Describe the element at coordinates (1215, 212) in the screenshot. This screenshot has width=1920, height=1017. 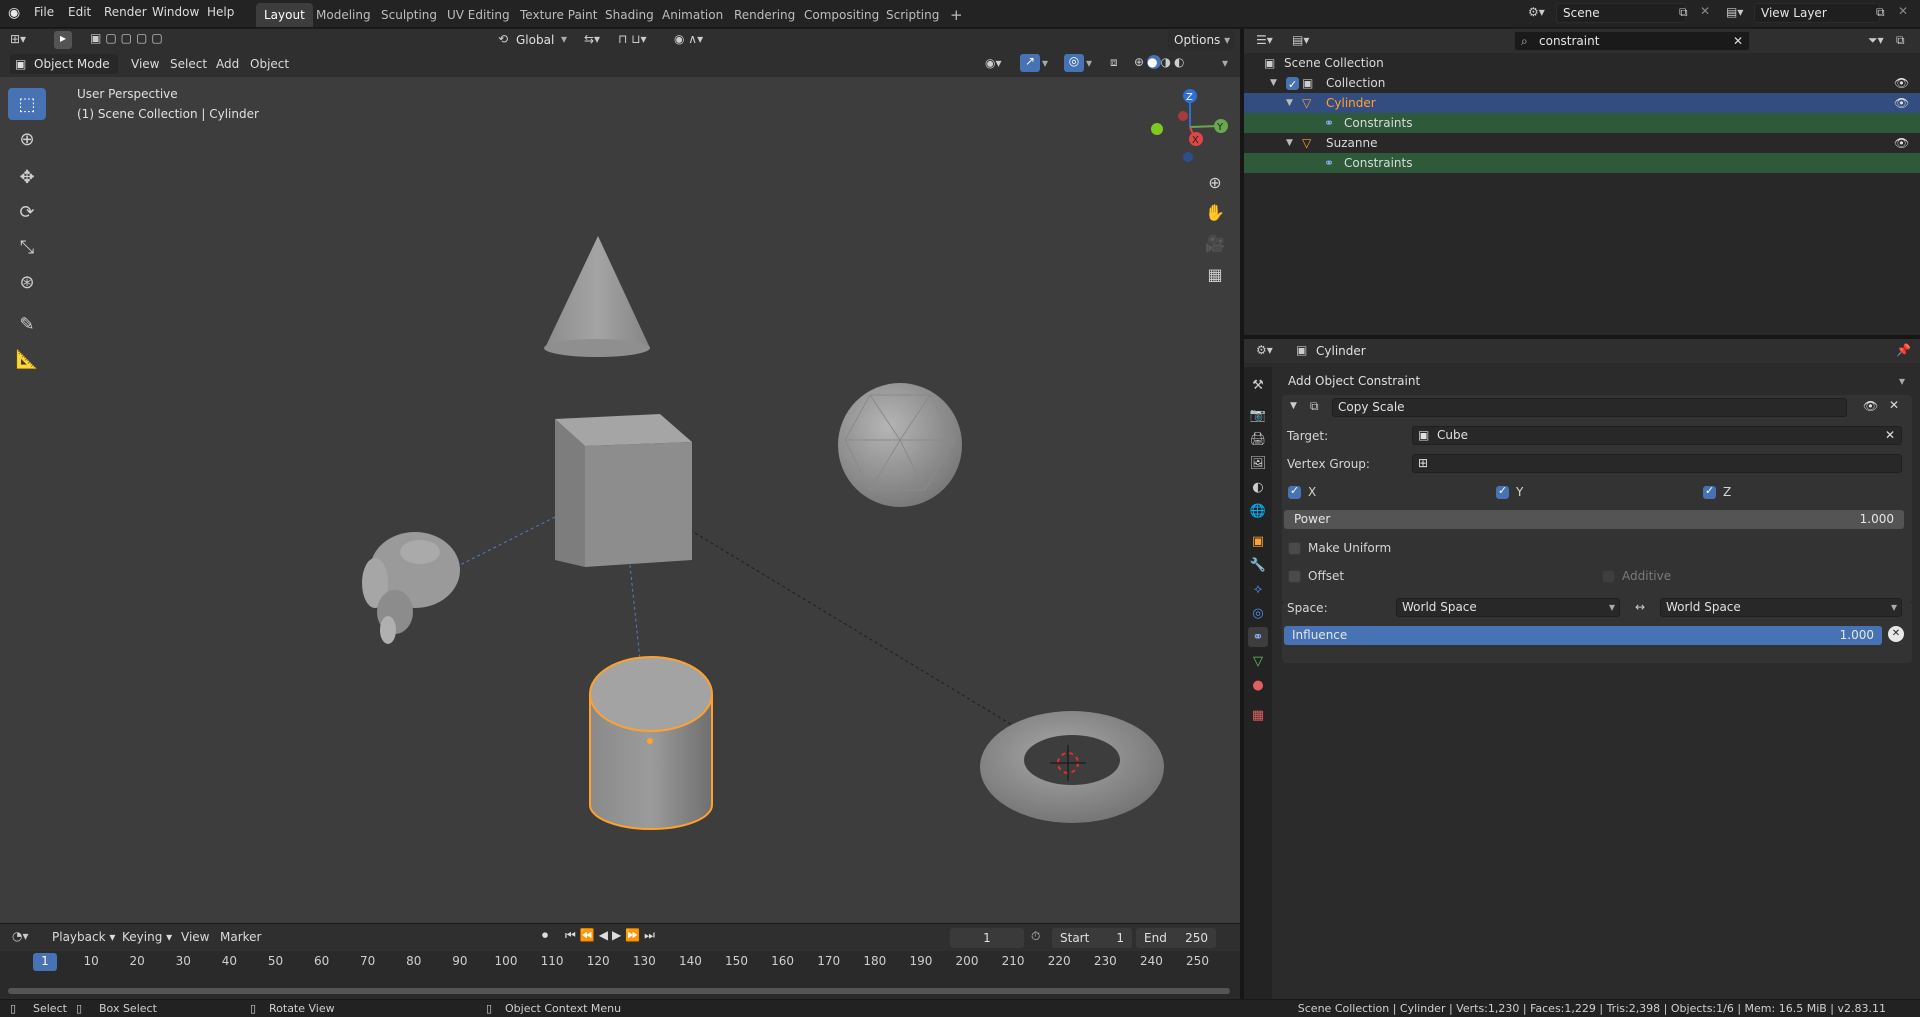
I see `pan-hand-icon: ✋` at that location.